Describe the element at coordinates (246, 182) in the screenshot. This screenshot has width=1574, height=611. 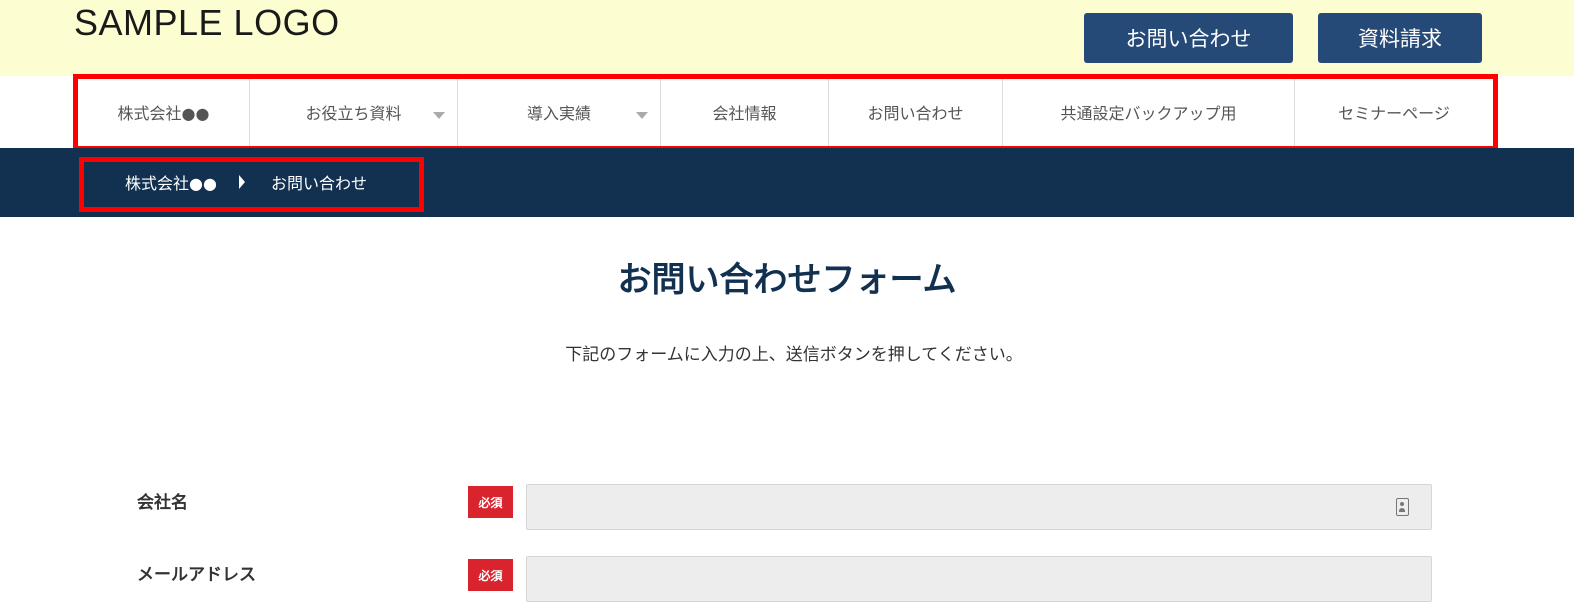
I see `breadcrumb: 株式会社●● お問い合わせ` at that location.